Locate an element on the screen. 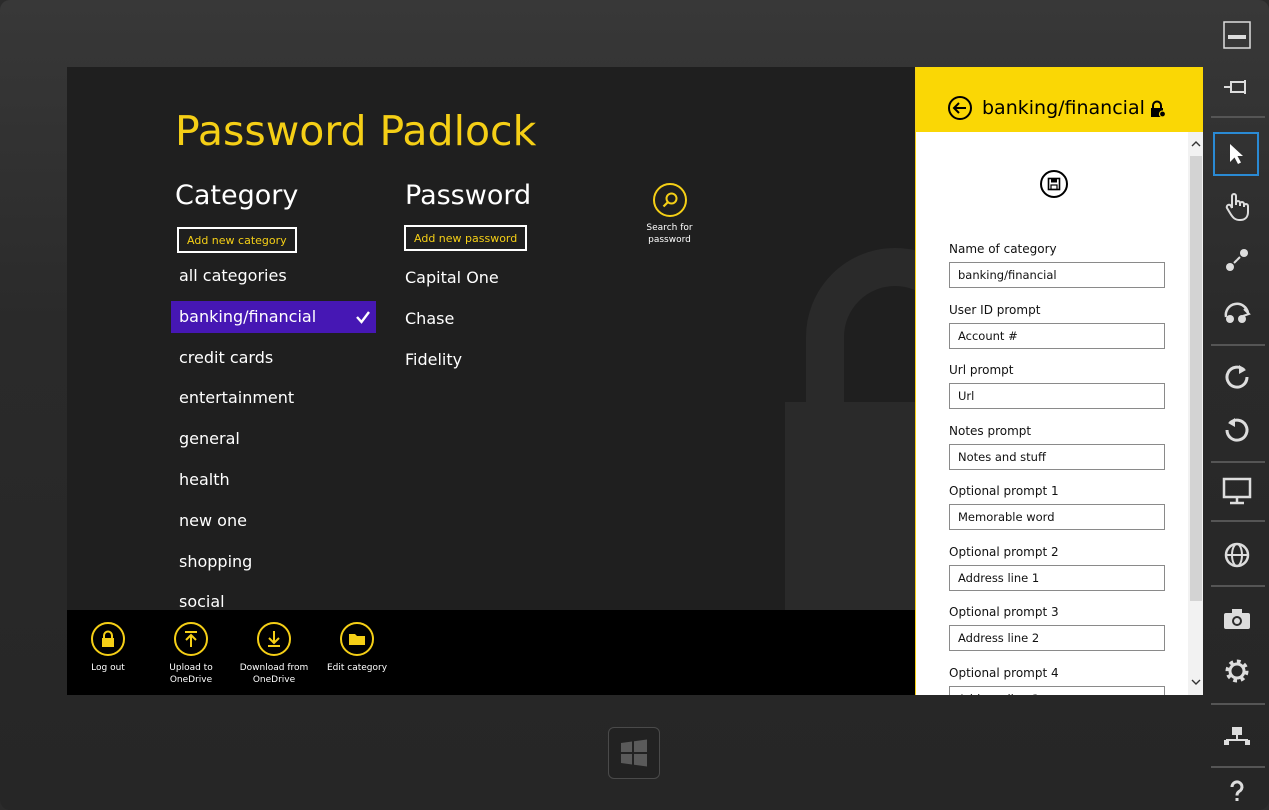  gear-icon is located at coordinates (1237, 671).